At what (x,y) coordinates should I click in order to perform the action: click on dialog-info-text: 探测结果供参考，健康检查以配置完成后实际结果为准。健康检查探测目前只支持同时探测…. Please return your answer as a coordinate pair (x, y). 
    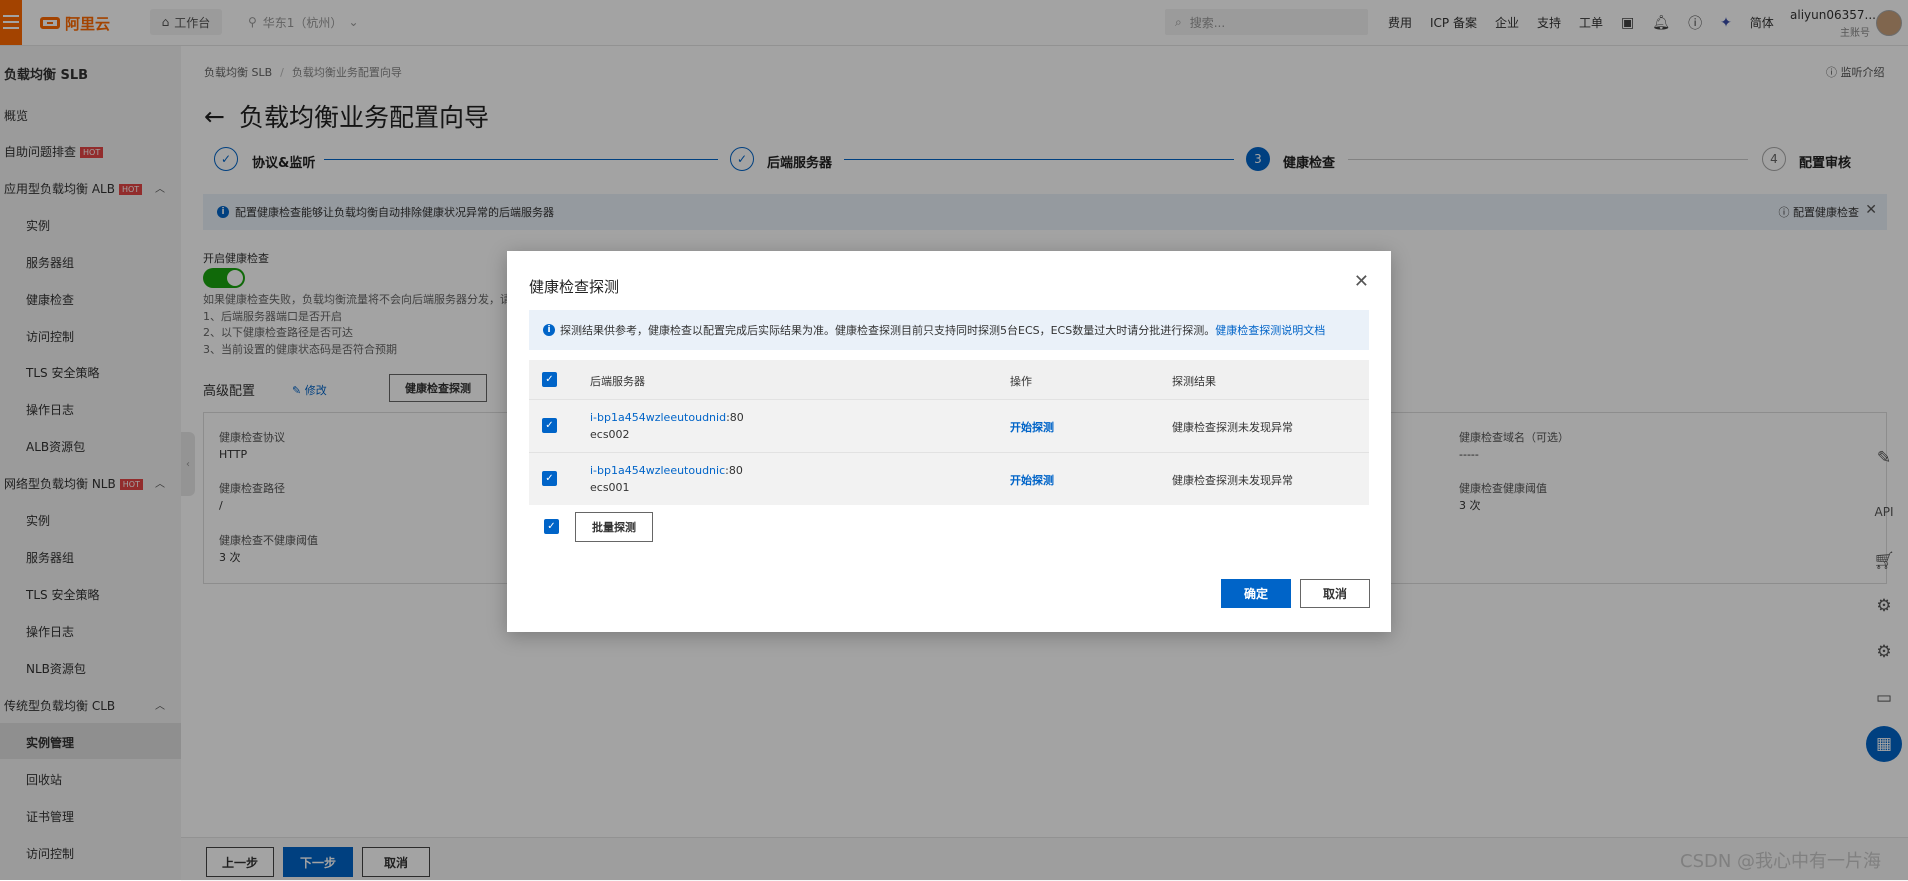
    Looking at the image, I should click on (888, 330).